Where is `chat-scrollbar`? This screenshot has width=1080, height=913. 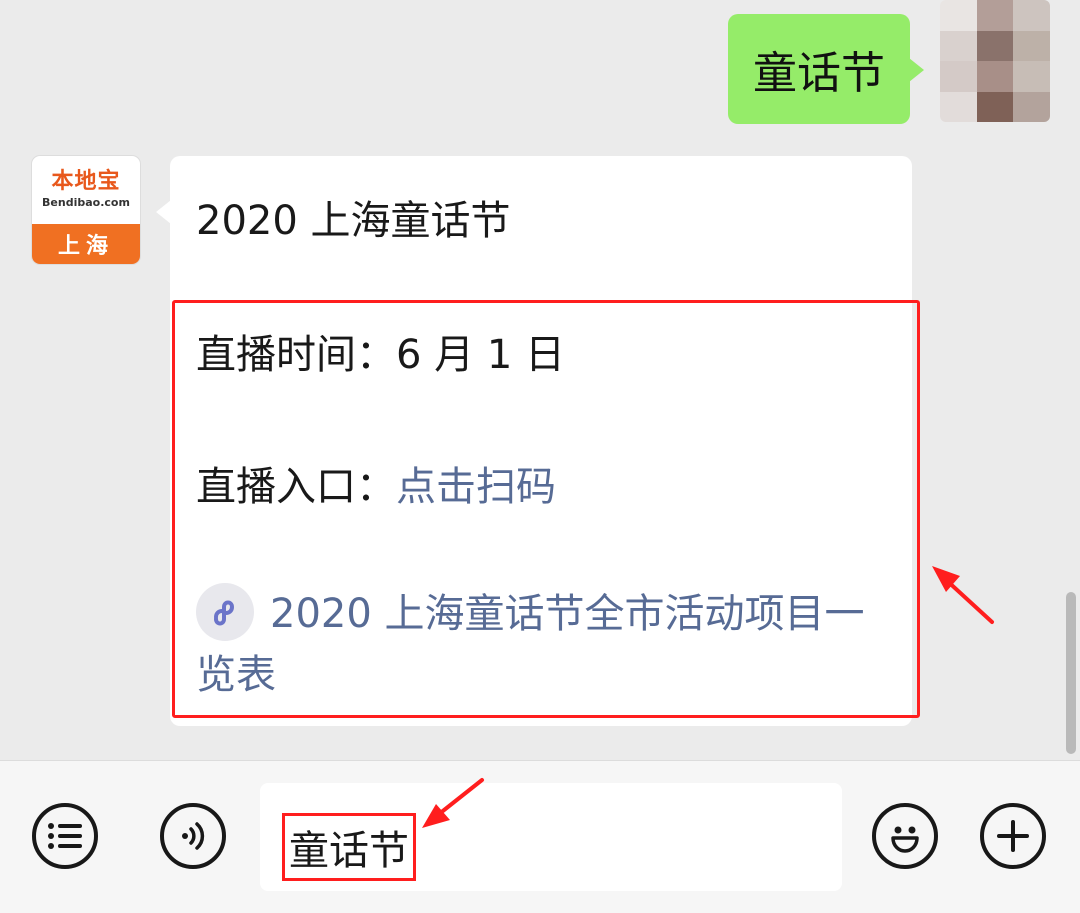
chat-scrollbar is located at coordinates (1071, 673).